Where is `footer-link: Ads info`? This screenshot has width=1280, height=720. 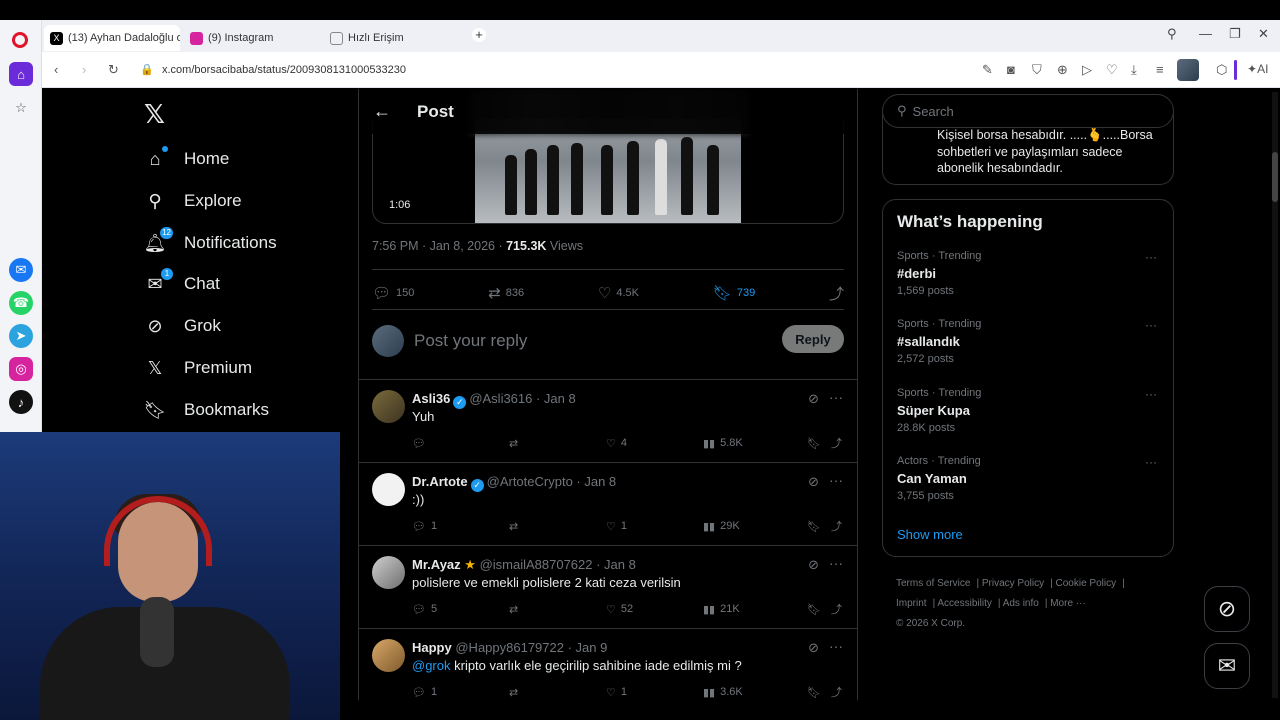
footer-link: Ads info is located at coordinates (1021, 603).